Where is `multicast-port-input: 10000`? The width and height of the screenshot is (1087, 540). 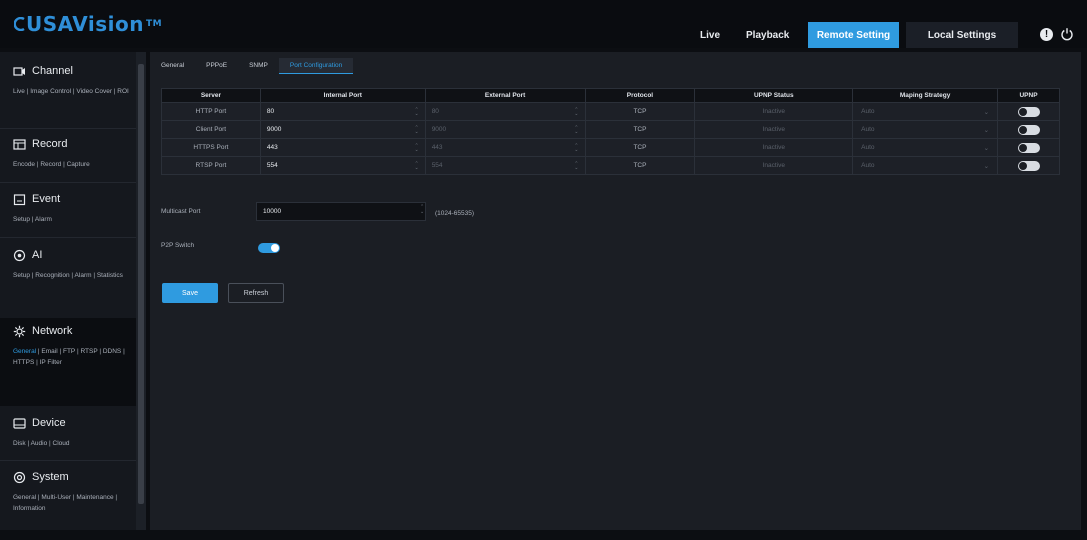 multicast-port-input: 10000 is located at coordinates (341, 211).